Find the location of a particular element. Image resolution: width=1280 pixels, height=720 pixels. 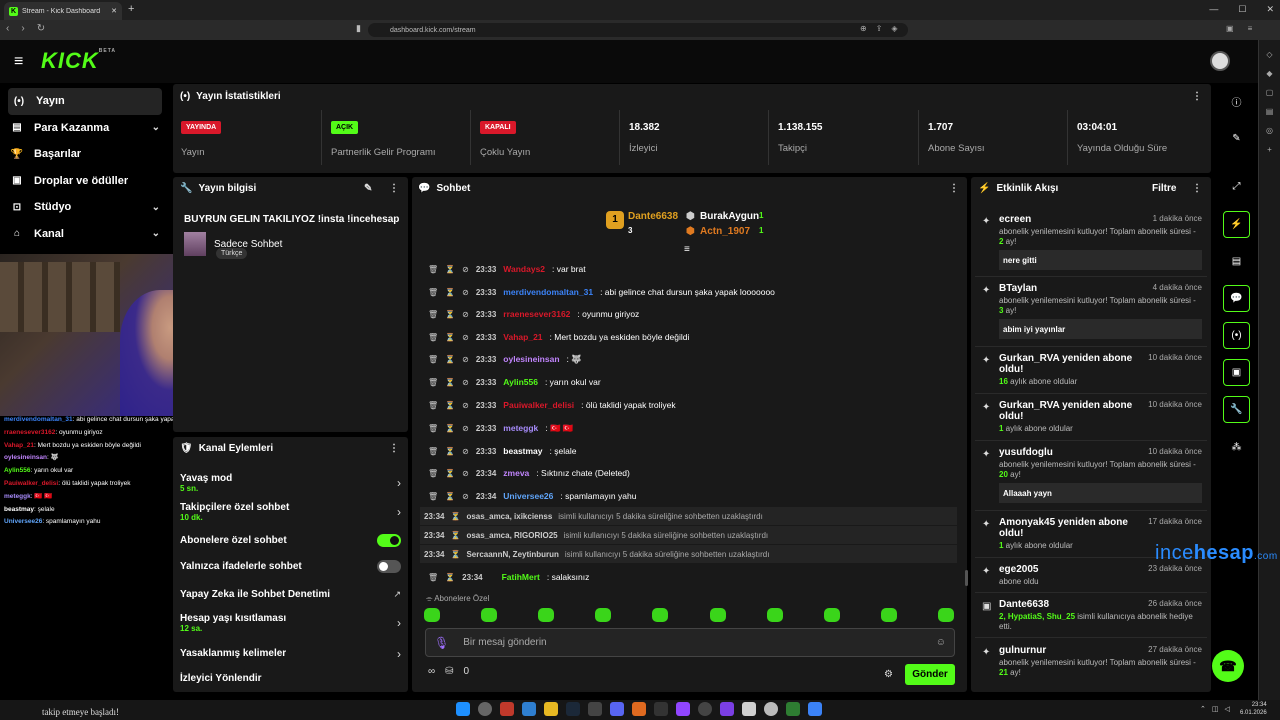

layout-icon: ▣ is located at coordinates (1236, 372).